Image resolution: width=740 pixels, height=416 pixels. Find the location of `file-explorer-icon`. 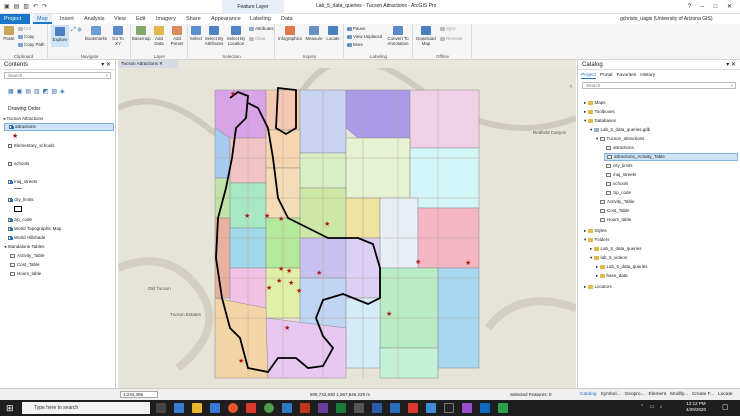

file-explorer-icon is located at coordinates (197, 408).